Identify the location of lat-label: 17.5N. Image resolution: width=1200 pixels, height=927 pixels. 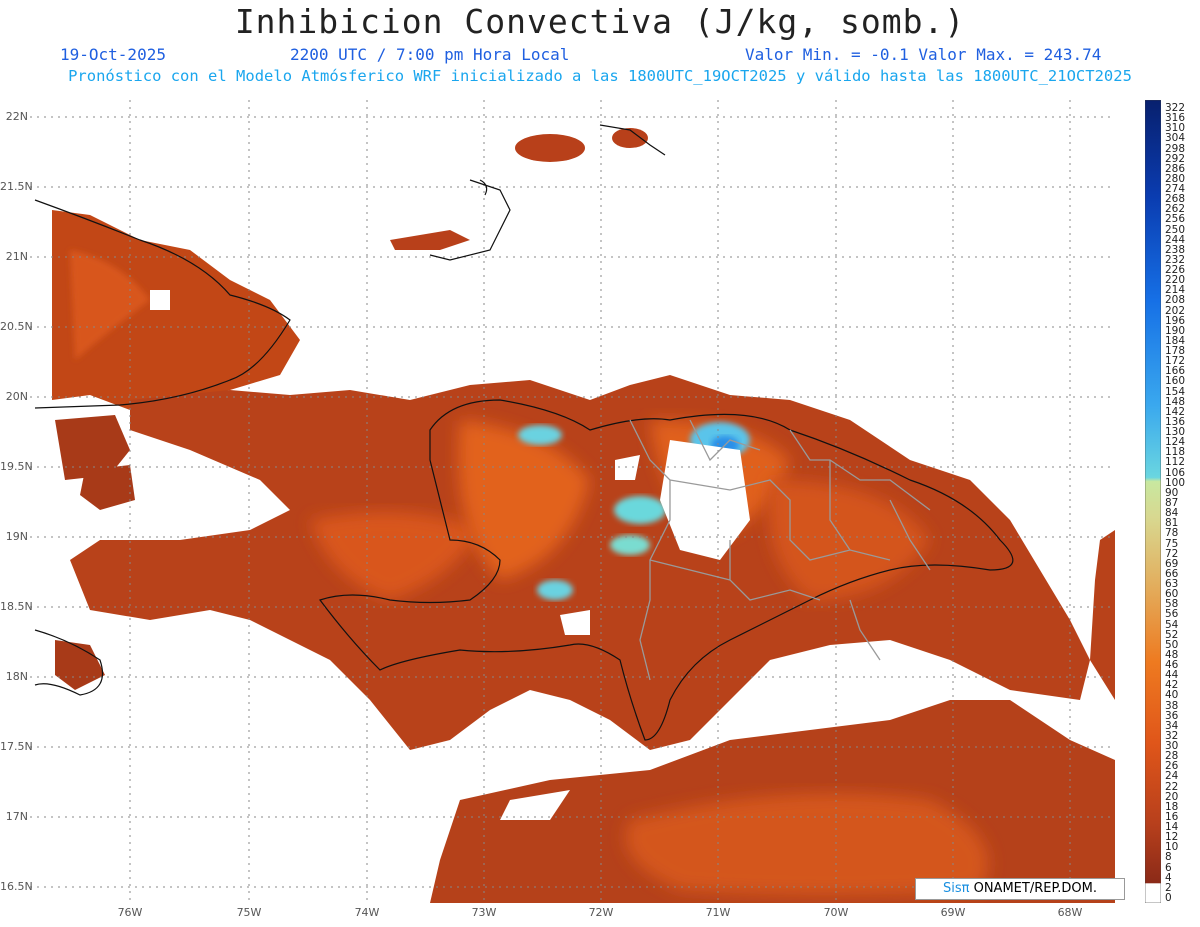
(16, 746).